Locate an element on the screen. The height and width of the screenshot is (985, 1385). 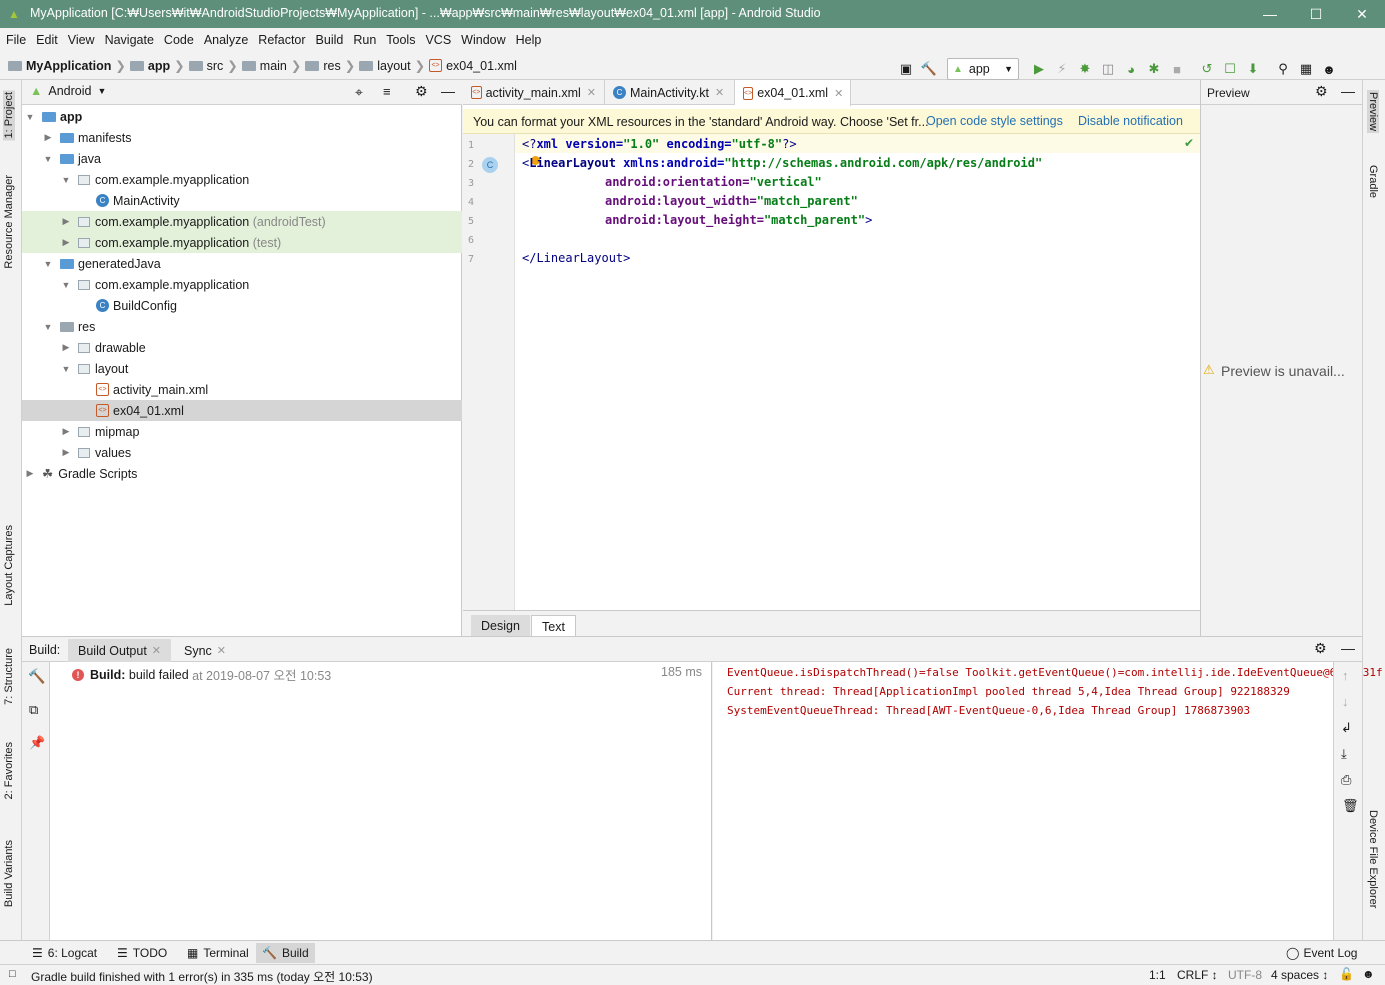
collapse-all-icon: ≡ is located at coordinates (387, 91).